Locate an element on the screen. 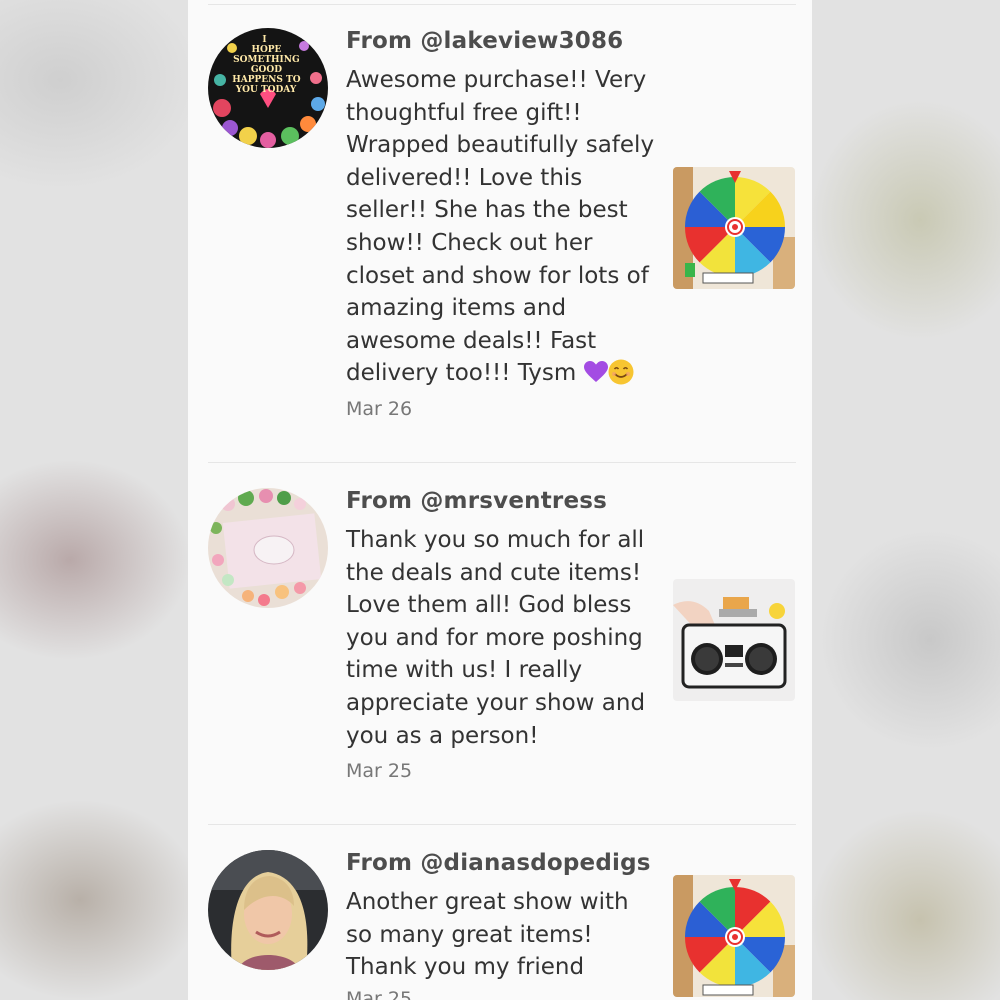 The width and height of the screenshot is (1000, 1000). review-date: Mar 26 is located at coordinates (379, 409).